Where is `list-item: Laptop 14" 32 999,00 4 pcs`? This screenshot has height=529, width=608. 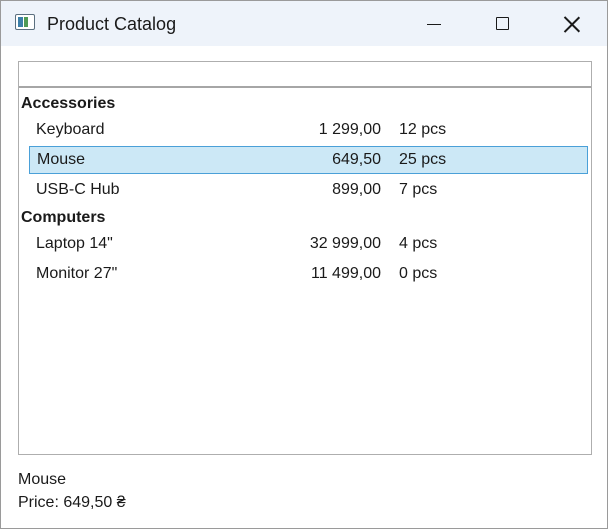
list-item: Laptop 14" 32 999,00 4 pcs is located at coordinates (308, 244).